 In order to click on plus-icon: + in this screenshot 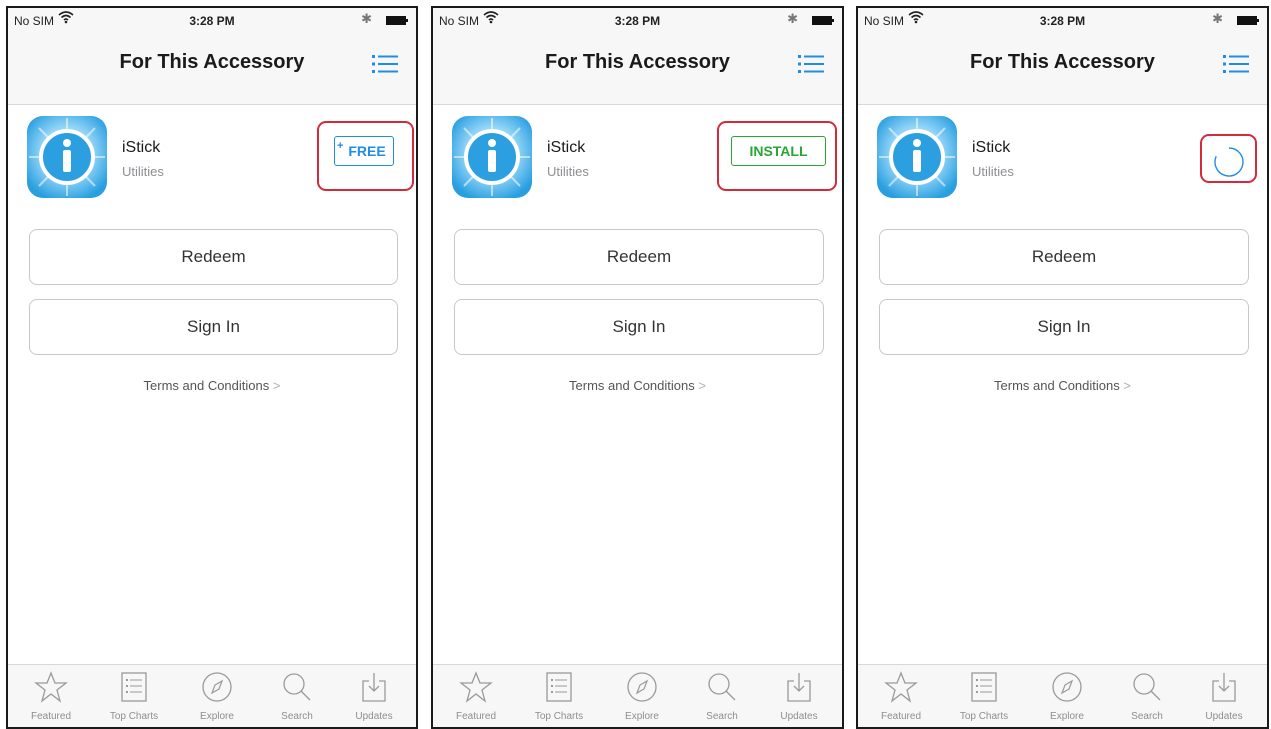, I will do `click(340, 146)`.